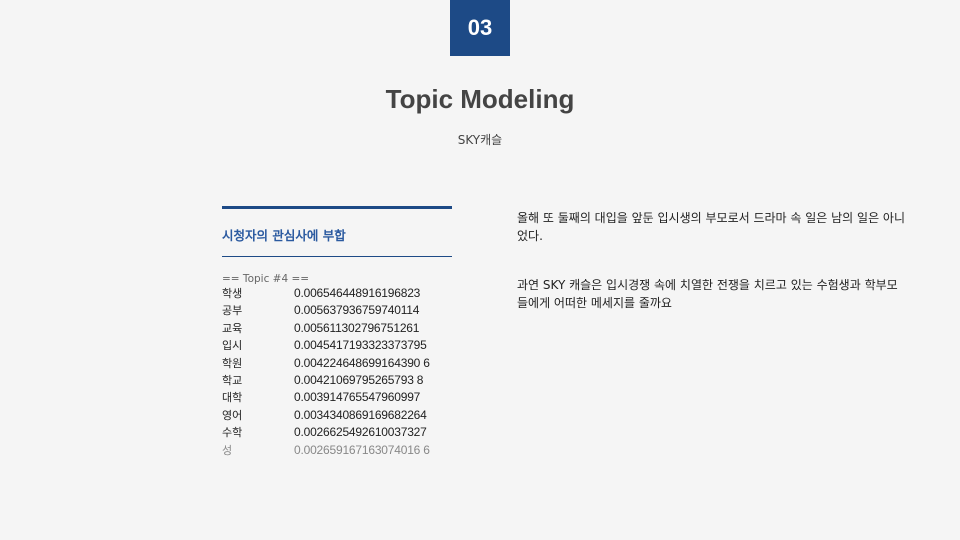 The width and height of the screenshot is (960, 540). I want to click on topic-score: 0.003914765547960997, so click(357, 397).